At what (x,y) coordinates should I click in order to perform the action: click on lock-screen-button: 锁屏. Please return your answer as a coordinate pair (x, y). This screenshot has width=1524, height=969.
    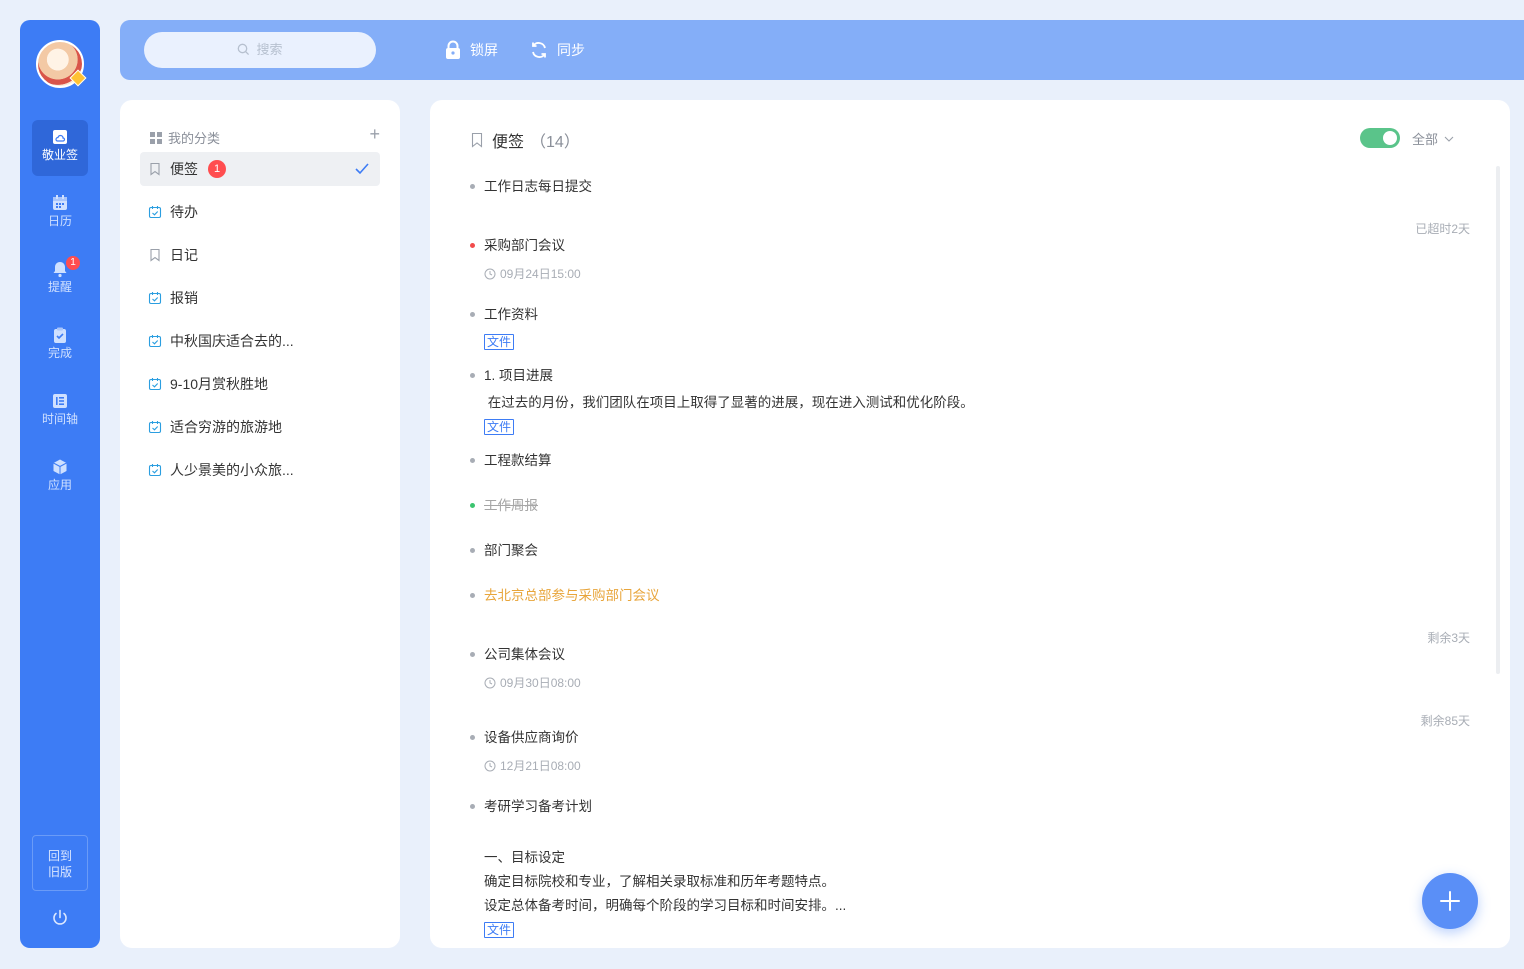
    Looking at the image, I should click on (471, 50).